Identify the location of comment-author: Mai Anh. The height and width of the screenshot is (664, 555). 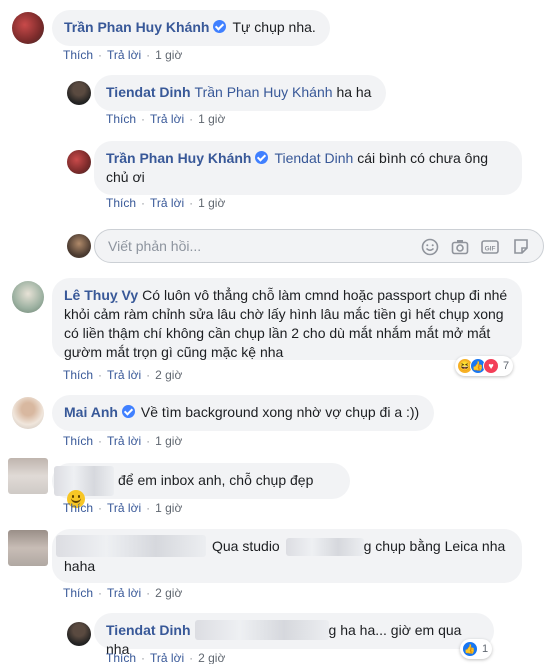
(91, 412).